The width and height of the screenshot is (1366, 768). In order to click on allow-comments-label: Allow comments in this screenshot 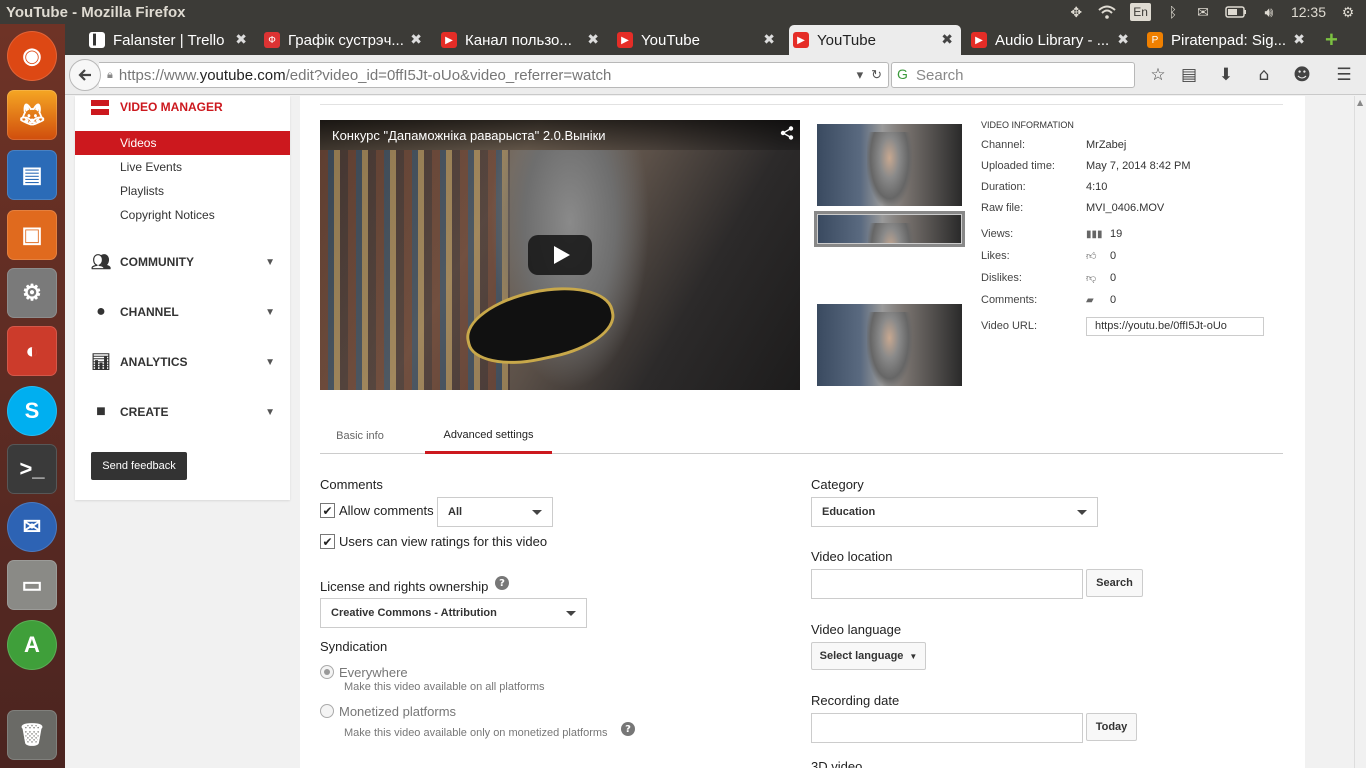, I will do `click(386, 510)`.